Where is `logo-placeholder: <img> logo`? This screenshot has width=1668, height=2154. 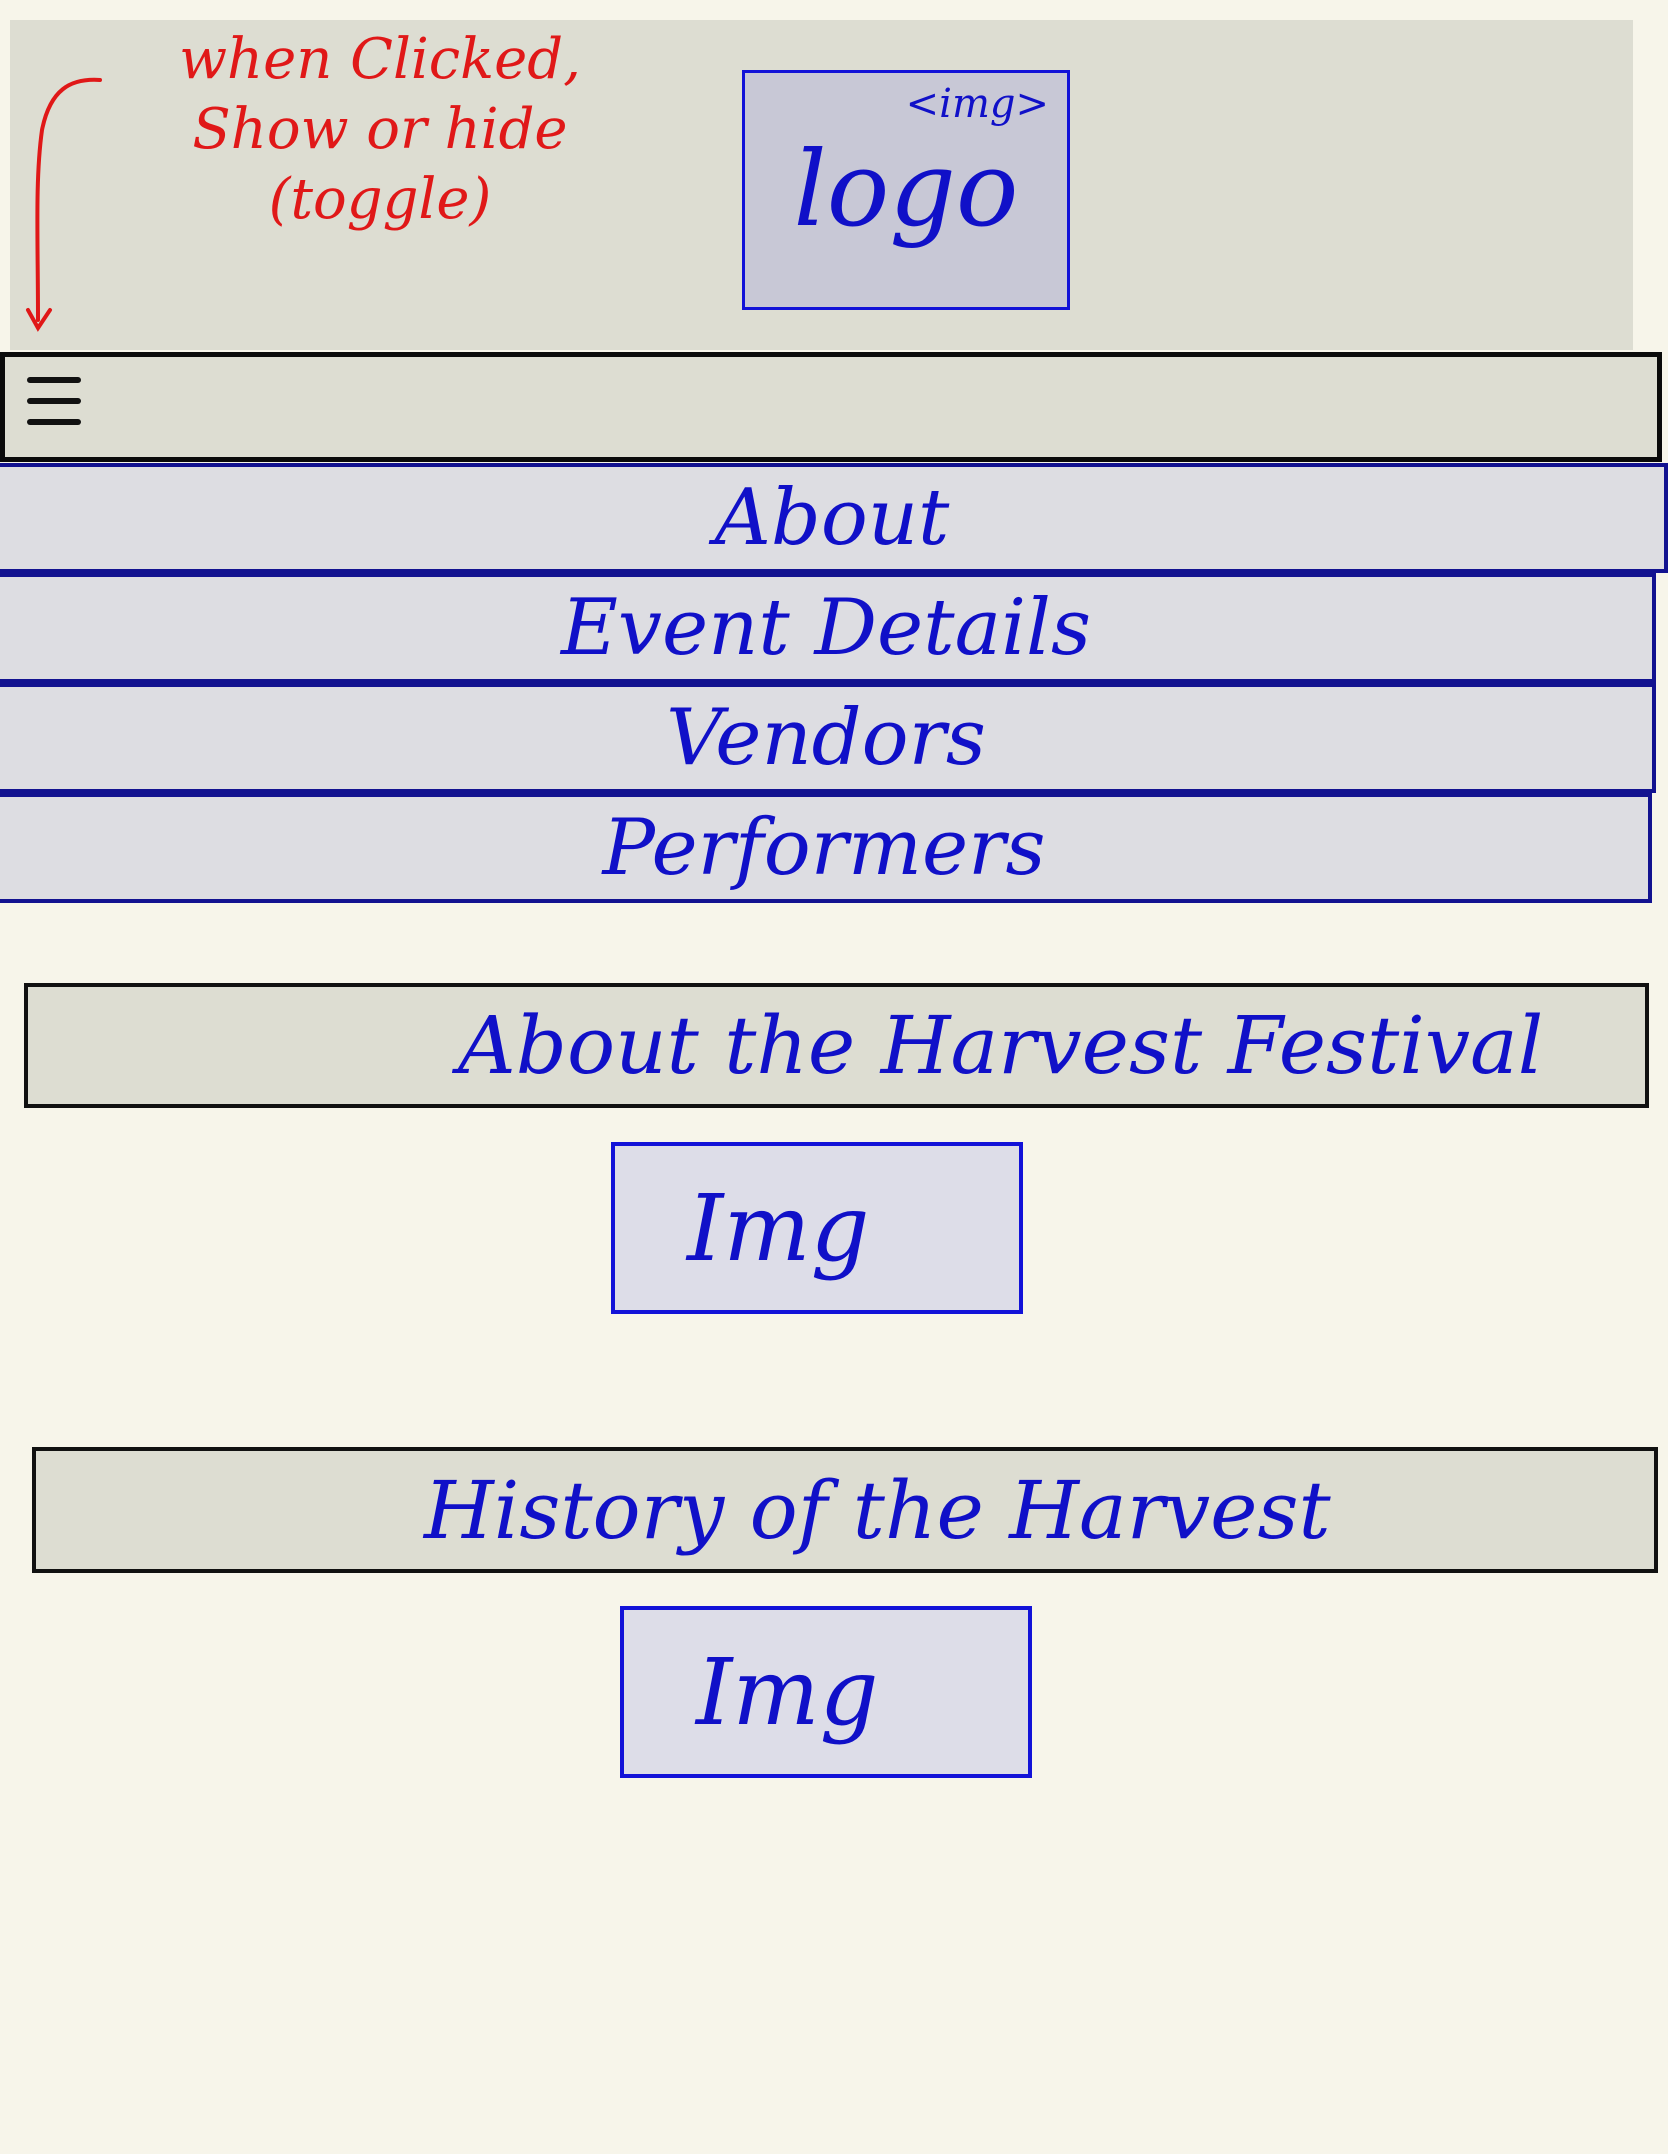 logo-placeholder: <img> logo is located at coordinates (906, 190).